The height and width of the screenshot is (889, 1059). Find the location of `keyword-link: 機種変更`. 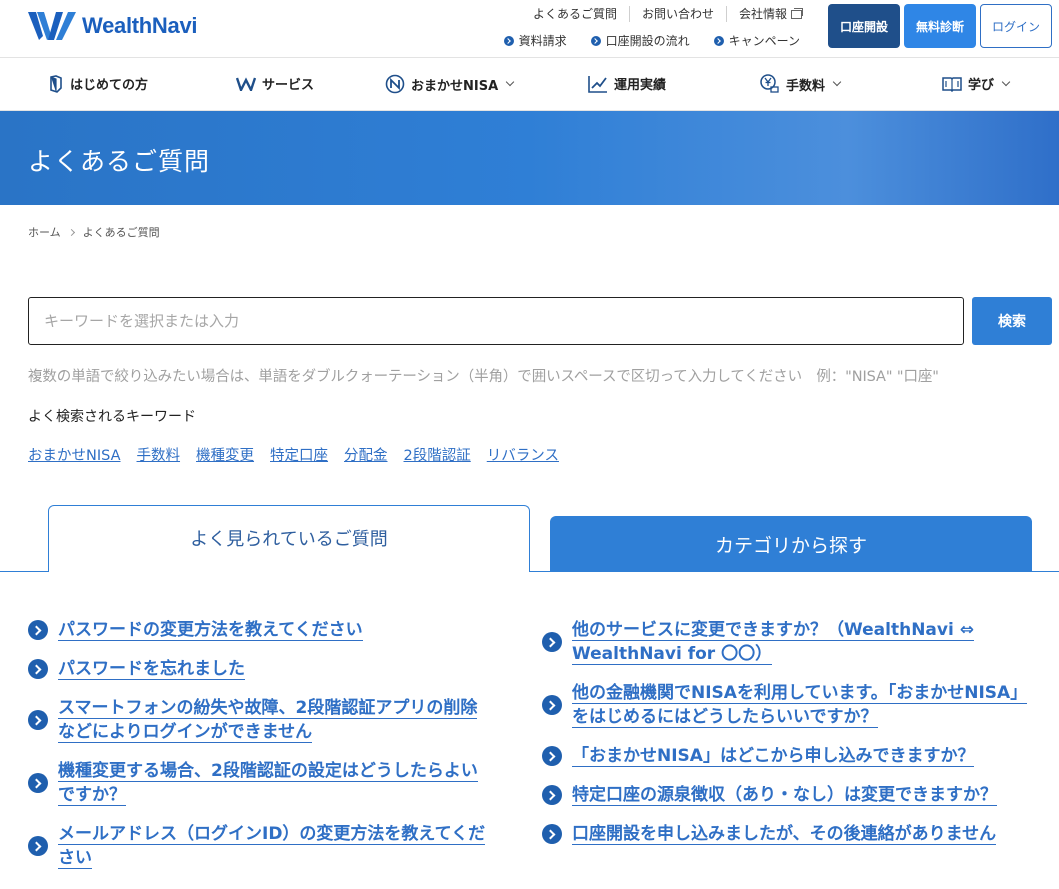

keyword-link: 機種変更 is located at coordinates (225, 454).